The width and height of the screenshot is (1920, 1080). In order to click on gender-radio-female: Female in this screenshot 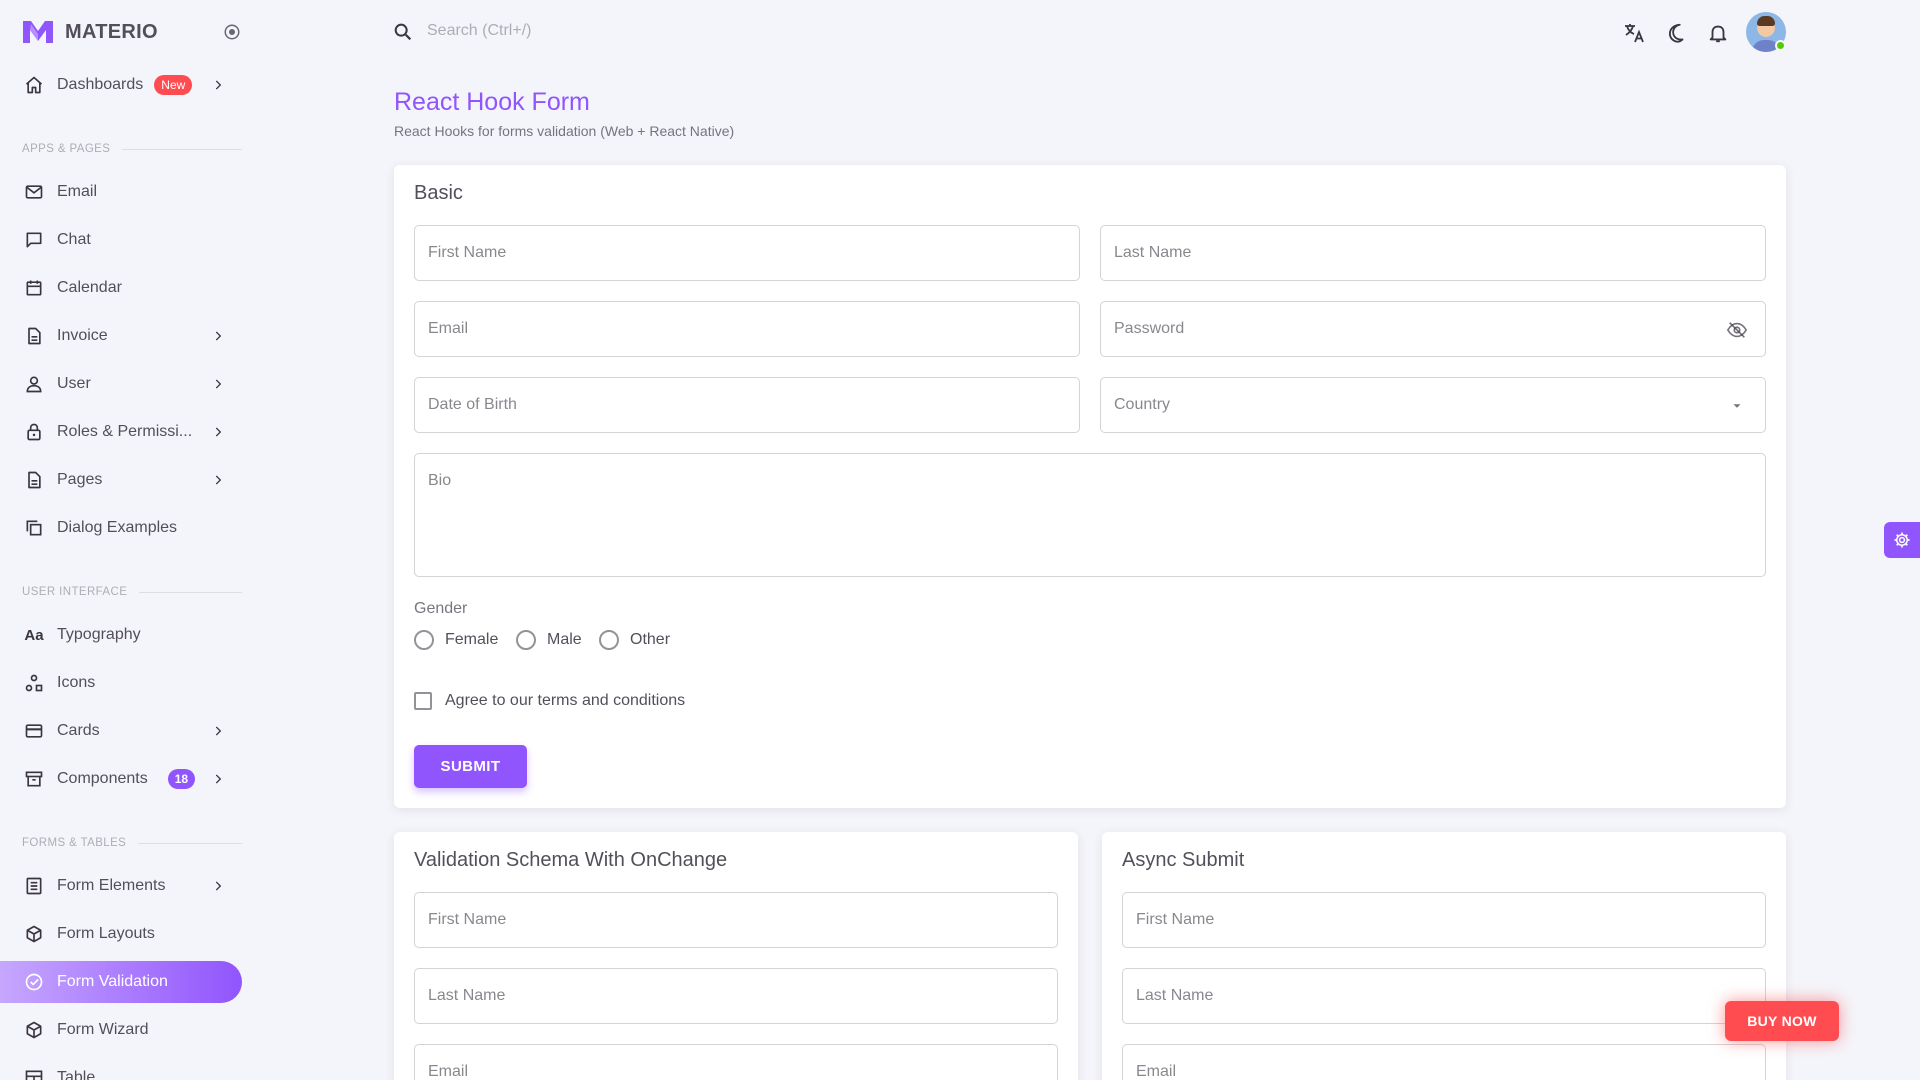, I will do `click(456, 640)`.